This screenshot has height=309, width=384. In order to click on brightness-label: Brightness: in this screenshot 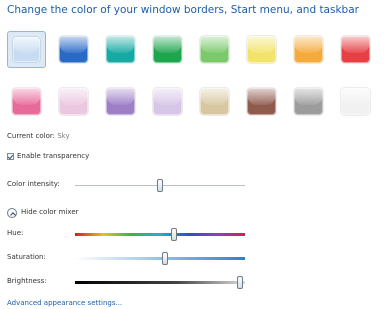, I will do `click(27, 281)`.